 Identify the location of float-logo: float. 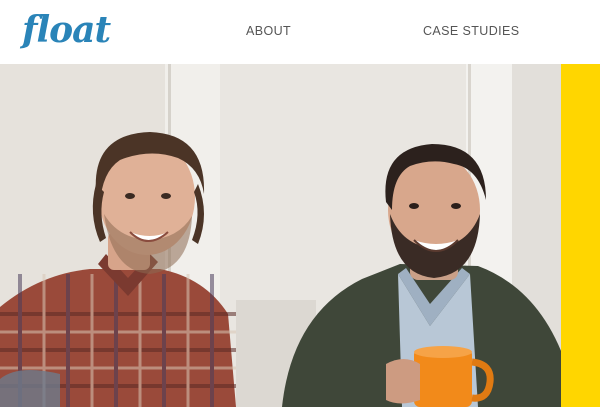
(66, 30).